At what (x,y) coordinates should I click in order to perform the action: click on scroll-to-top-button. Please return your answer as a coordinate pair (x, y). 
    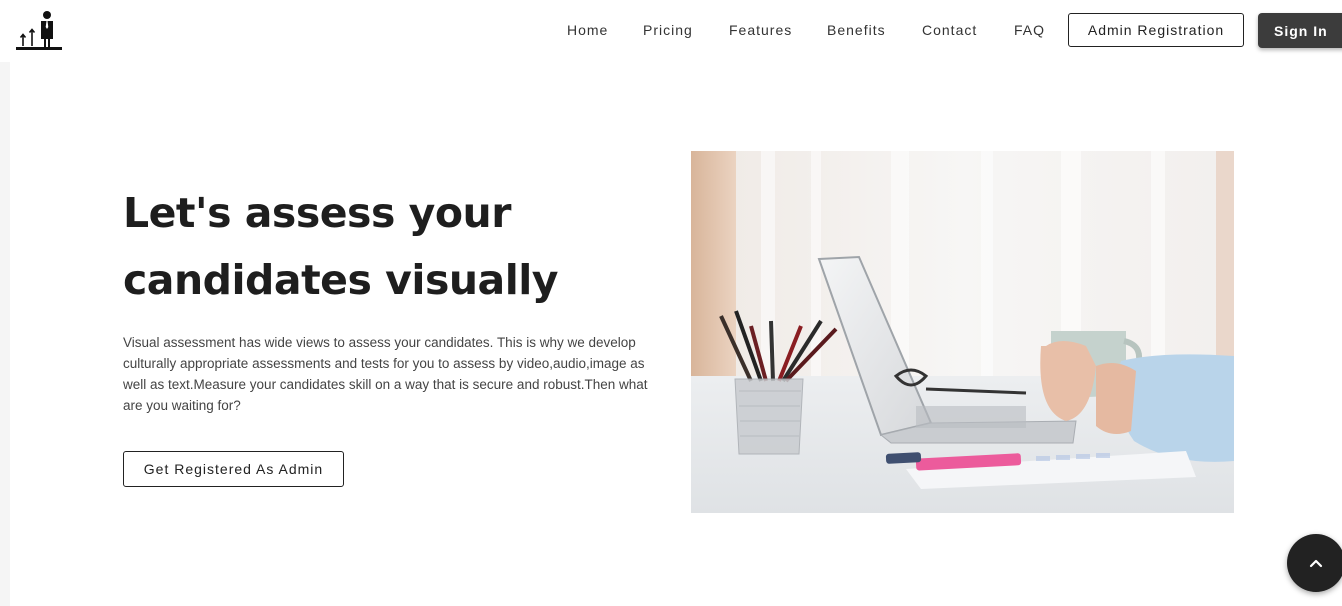
    Looking at the image, I should click on (1314, 563).